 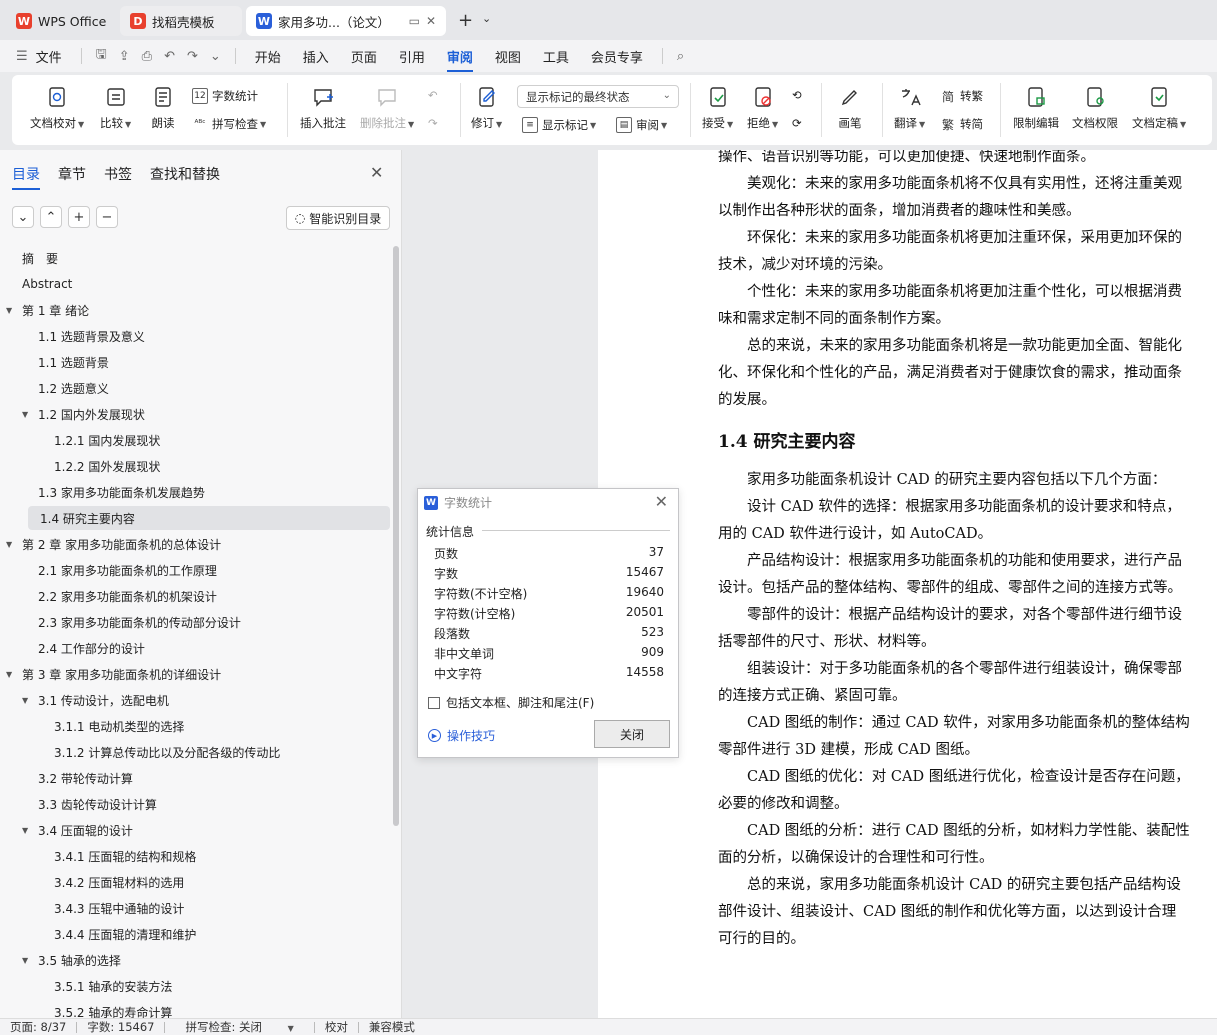 I want to click on tab-wps-office: W WPS Office, so click(x=61, y=21).